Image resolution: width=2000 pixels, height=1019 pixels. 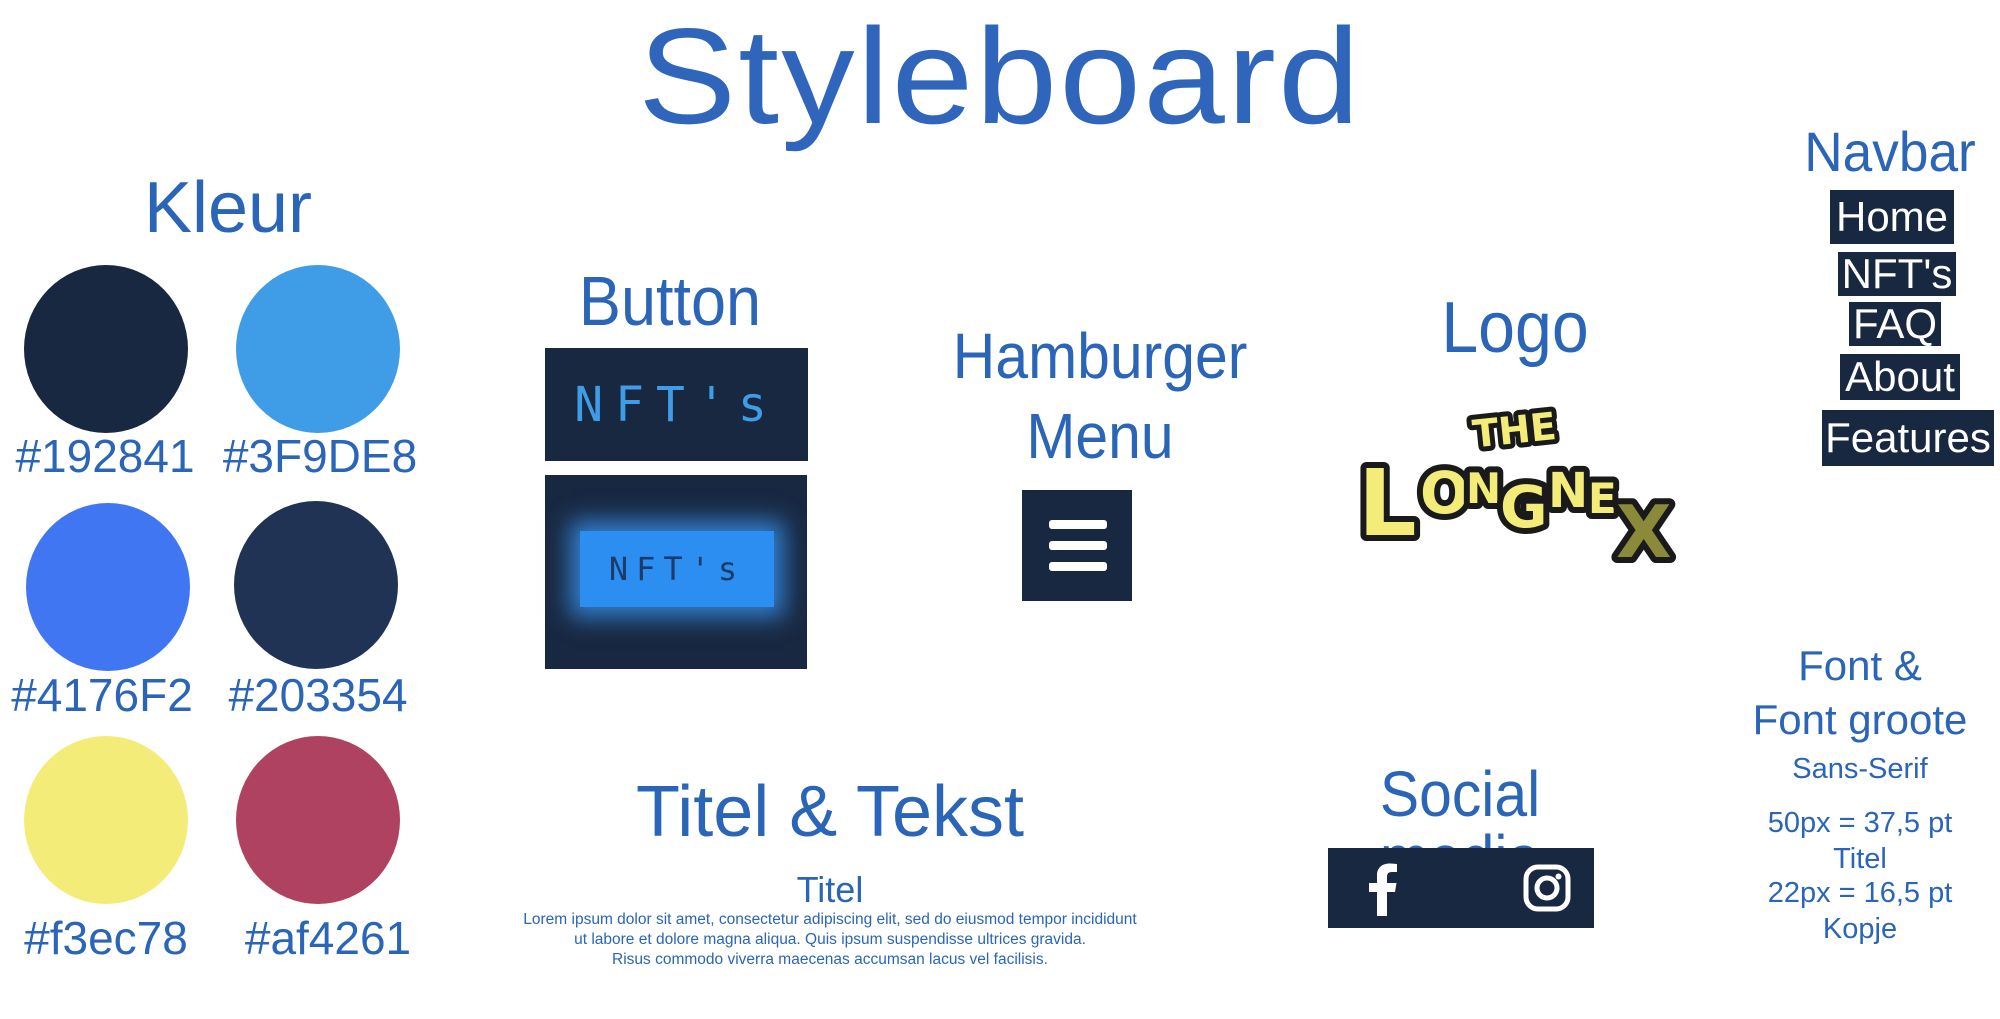 I want to click on instagram-icon, so click(x=1547, y=888).